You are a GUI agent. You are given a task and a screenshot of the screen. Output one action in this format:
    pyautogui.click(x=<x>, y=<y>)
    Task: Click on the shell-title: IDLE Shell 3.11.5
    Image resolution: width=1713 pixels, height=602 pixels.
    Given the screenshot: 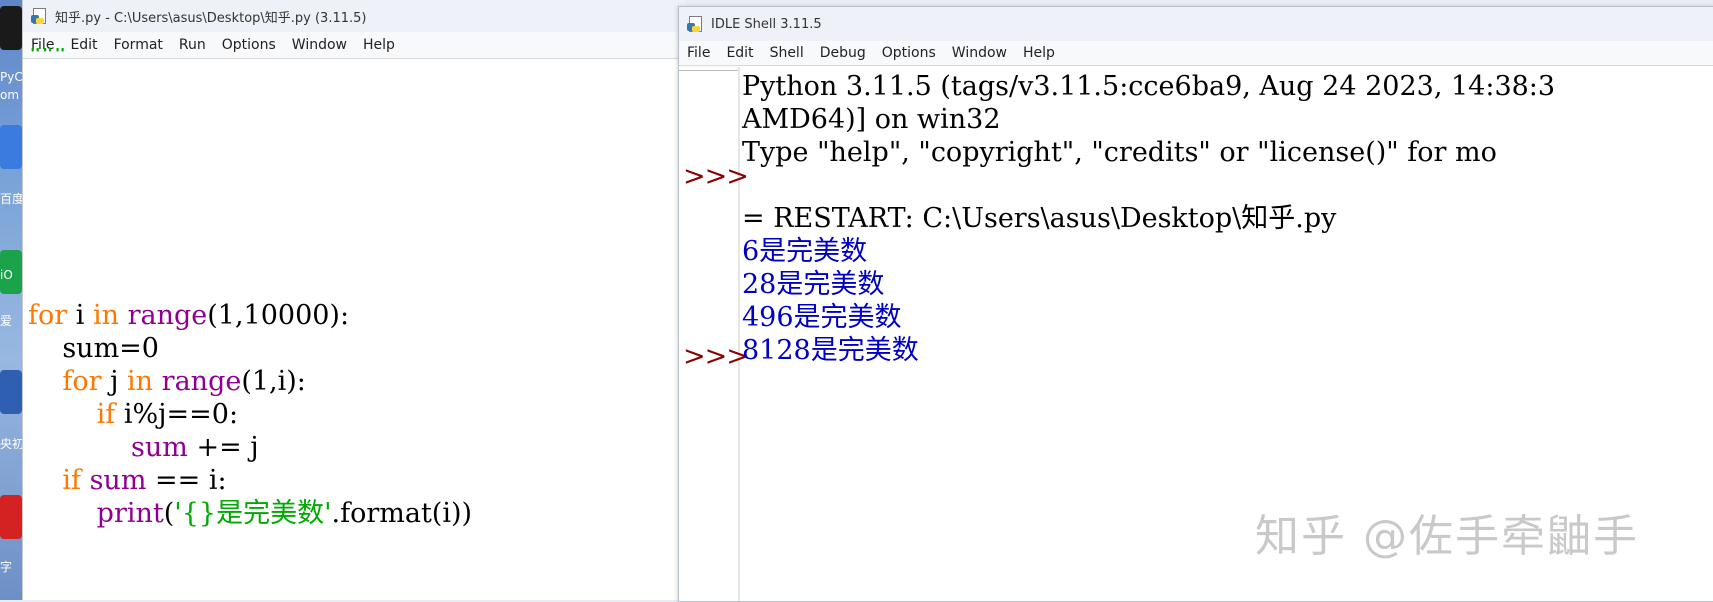 What is the action you would take?
    pyautogui.click(x=766, y=24)
    